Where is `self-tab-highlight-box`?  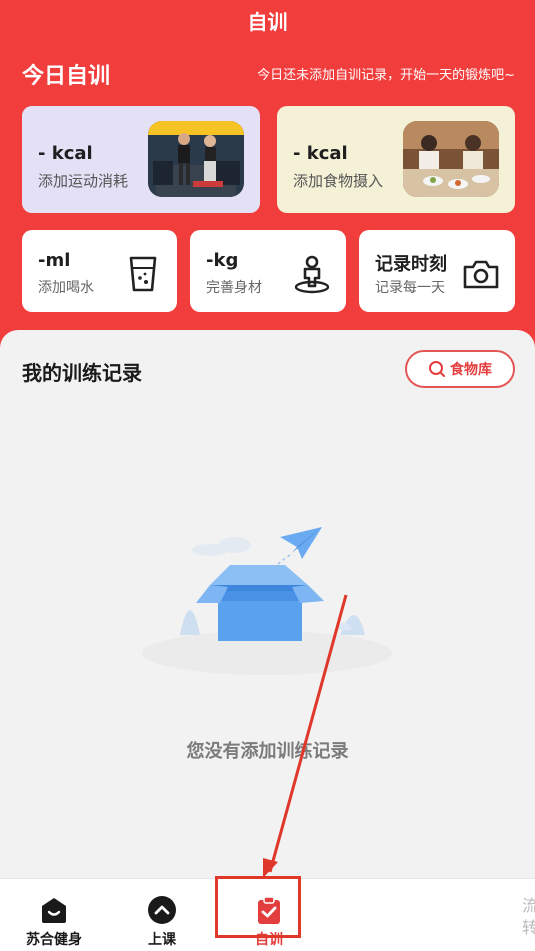
self-tab-highlight-box is located at coordinates (258, 907).